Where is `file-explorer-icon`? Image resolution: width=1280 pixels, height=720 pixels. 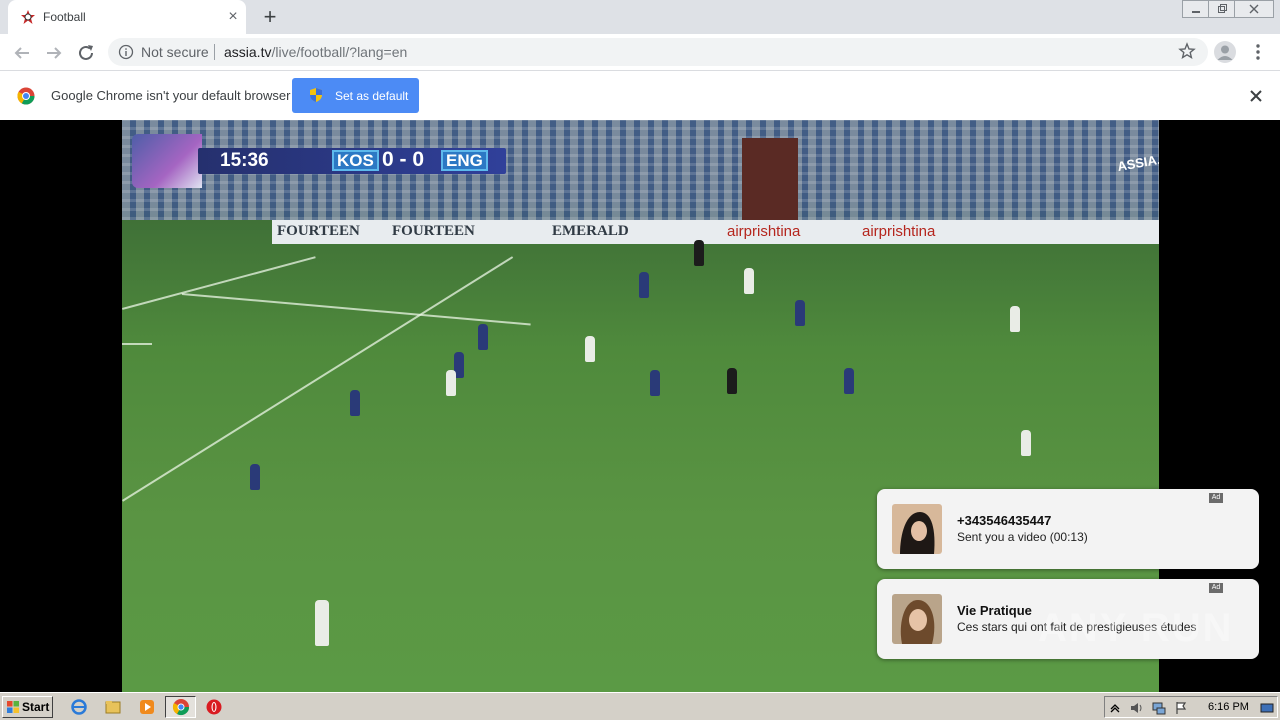 file-explorer-icon is located at coordinates (113, 707).